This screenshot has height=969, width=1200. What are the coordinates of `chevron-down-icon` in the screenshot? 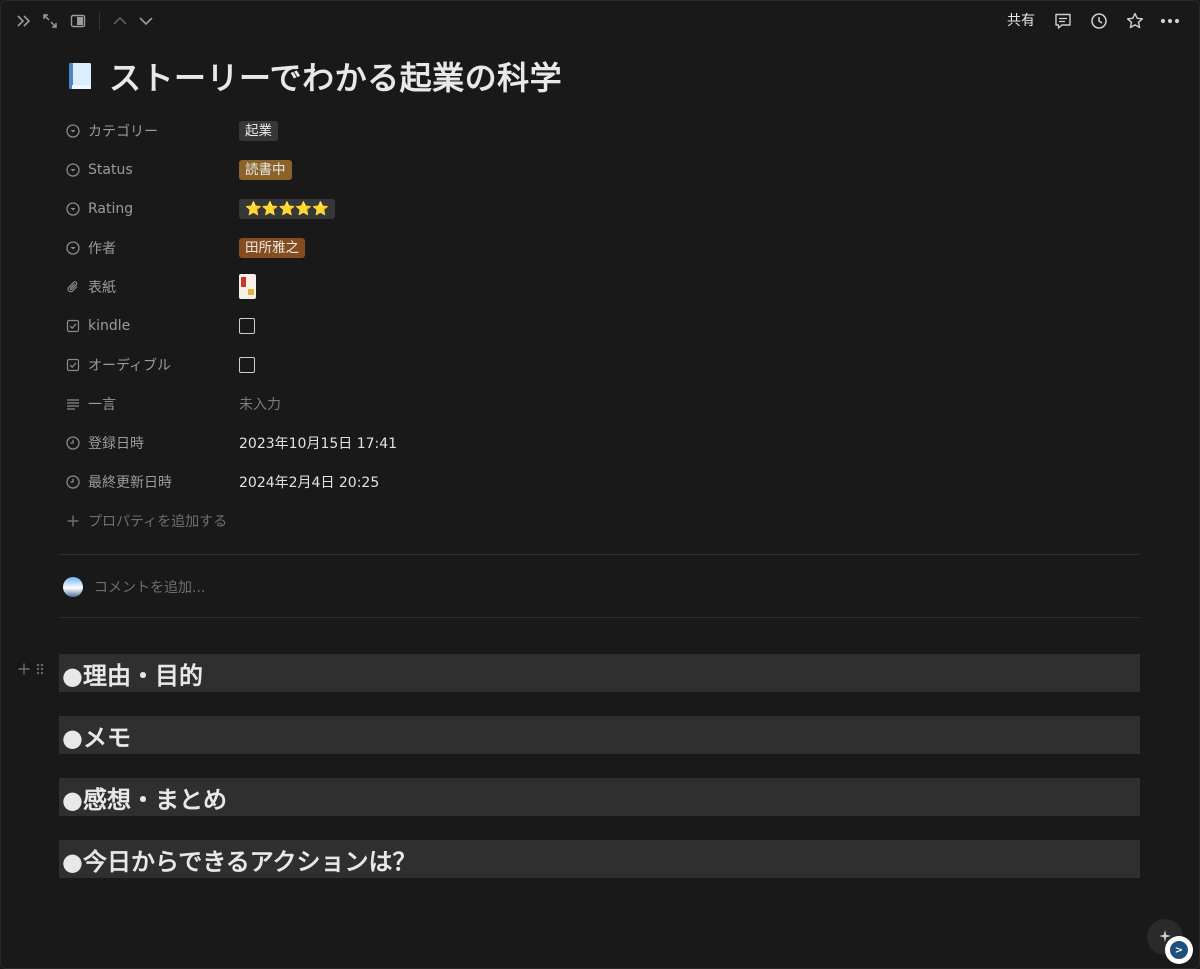 It's located at (146, 21).